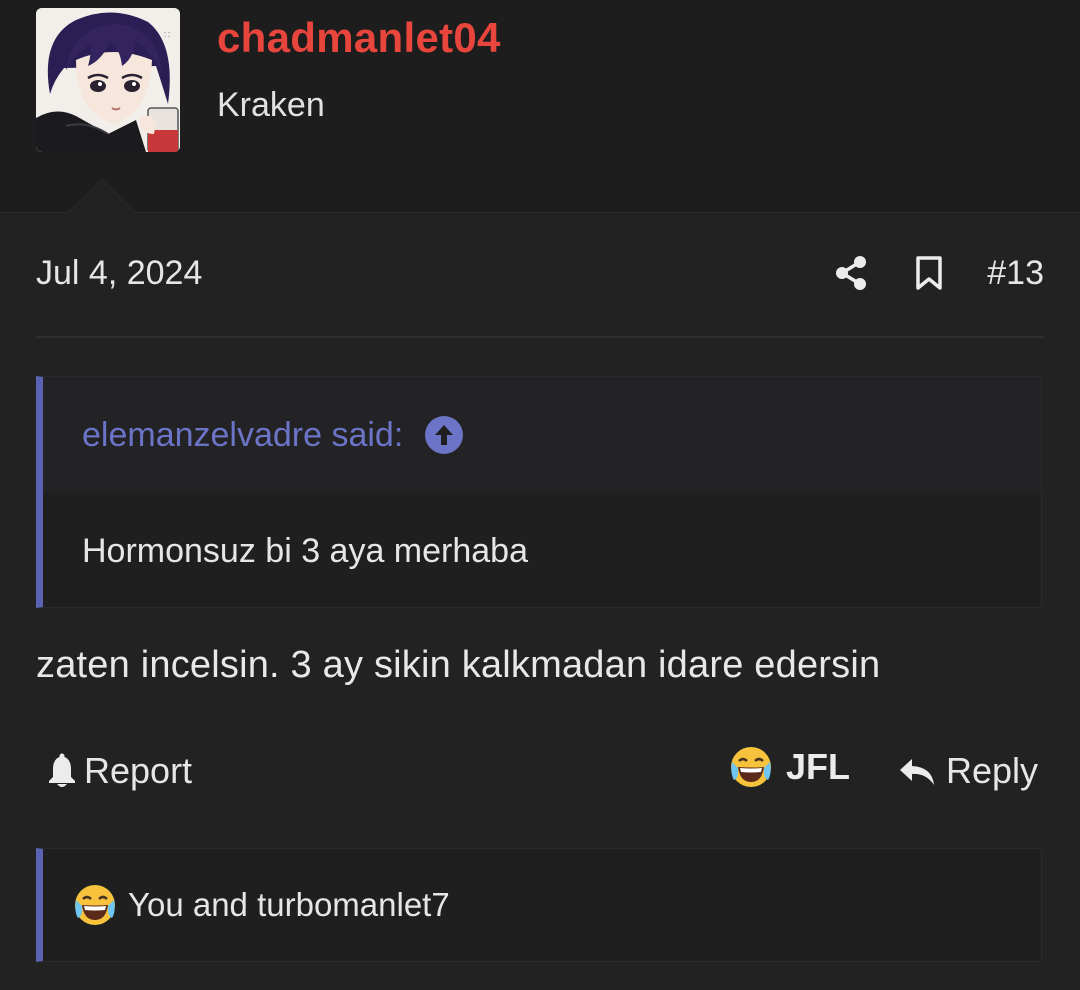 Image resolution: width=1080 pixels, height=990 pixels. I want to click on reaction-summary: You and turbomanlet7, so click(539, 905).